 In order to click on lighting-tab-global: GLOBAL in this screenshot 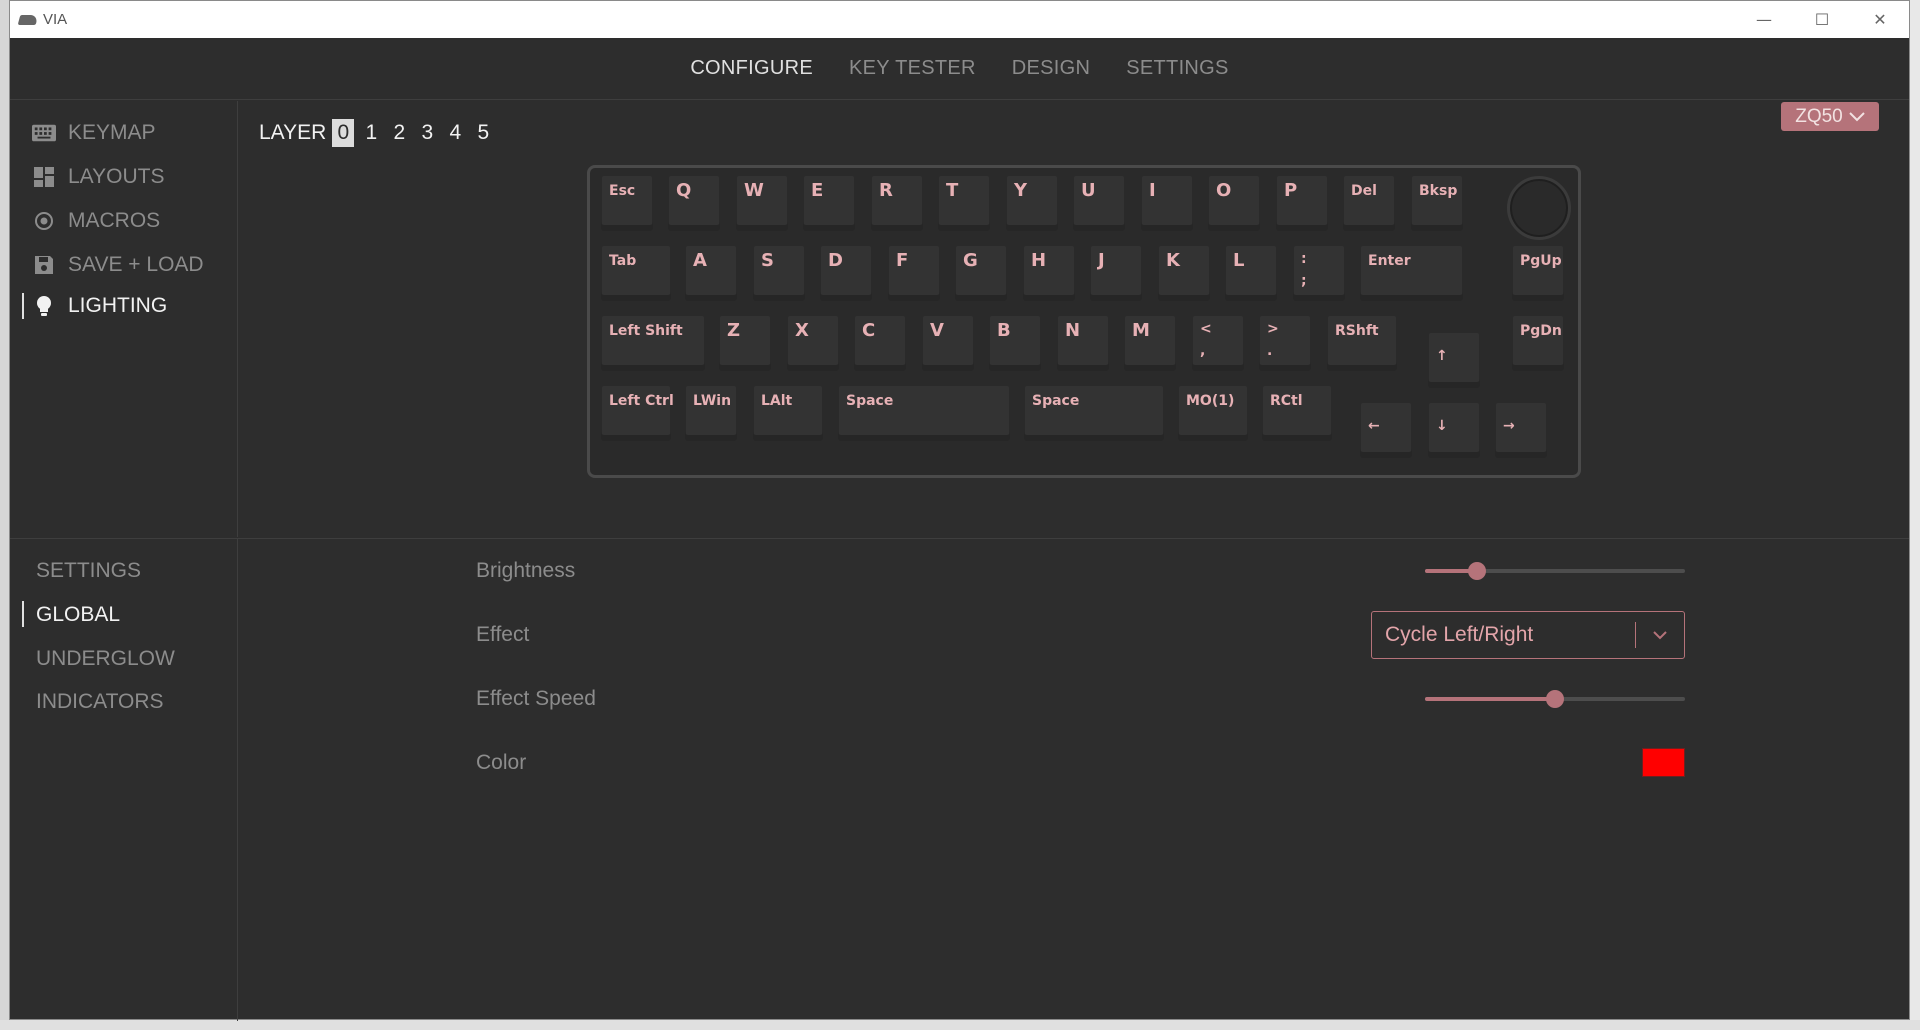, I will do `click(78, 615)`.